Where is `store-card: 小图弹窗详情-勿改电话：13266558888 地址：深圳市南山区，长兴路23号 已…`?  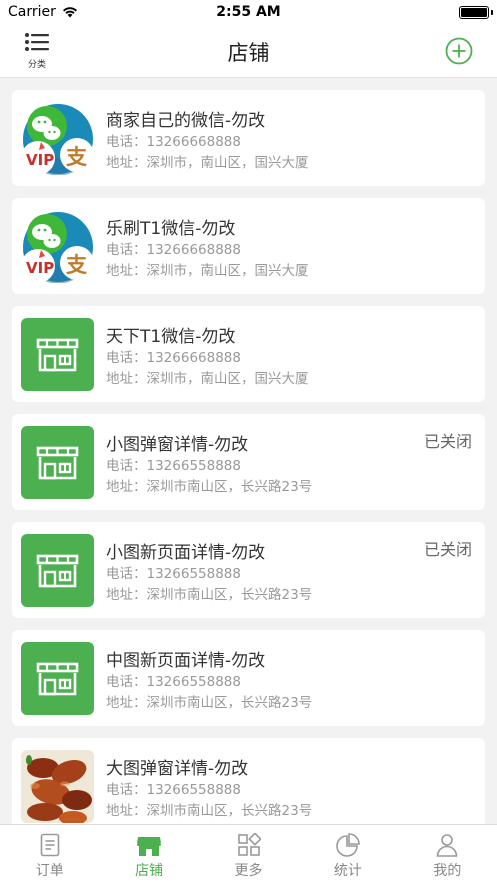
store-card: 小图弹窗详情-勿改电话：13266558888 地址：深圳市南山区，长兴路23号 已… is located at coordinates (248, 462).